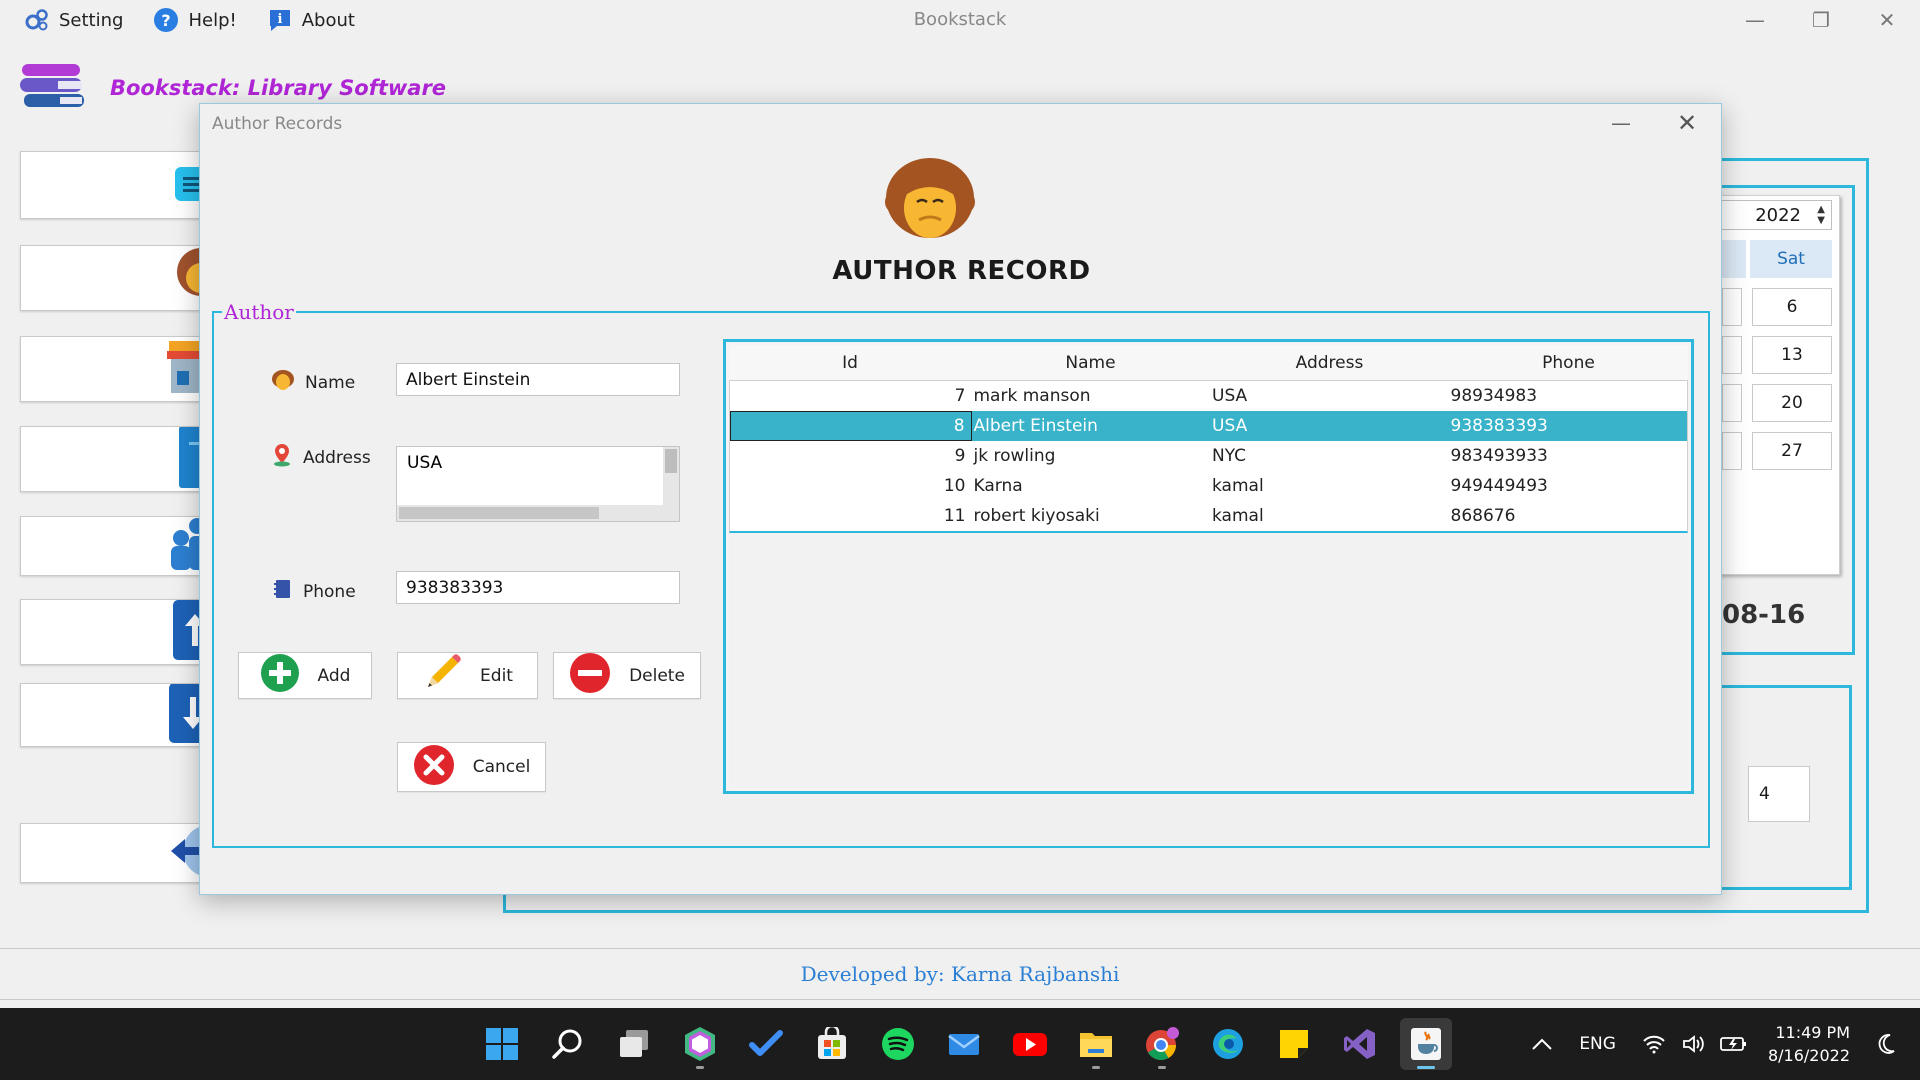 Image resolution: width=1920 pixels, height=1080 pixels. What do you see at coordinates (998, 486) in the screenshot?
I see `cell-name: Karna` at bounding box center [998, 486].